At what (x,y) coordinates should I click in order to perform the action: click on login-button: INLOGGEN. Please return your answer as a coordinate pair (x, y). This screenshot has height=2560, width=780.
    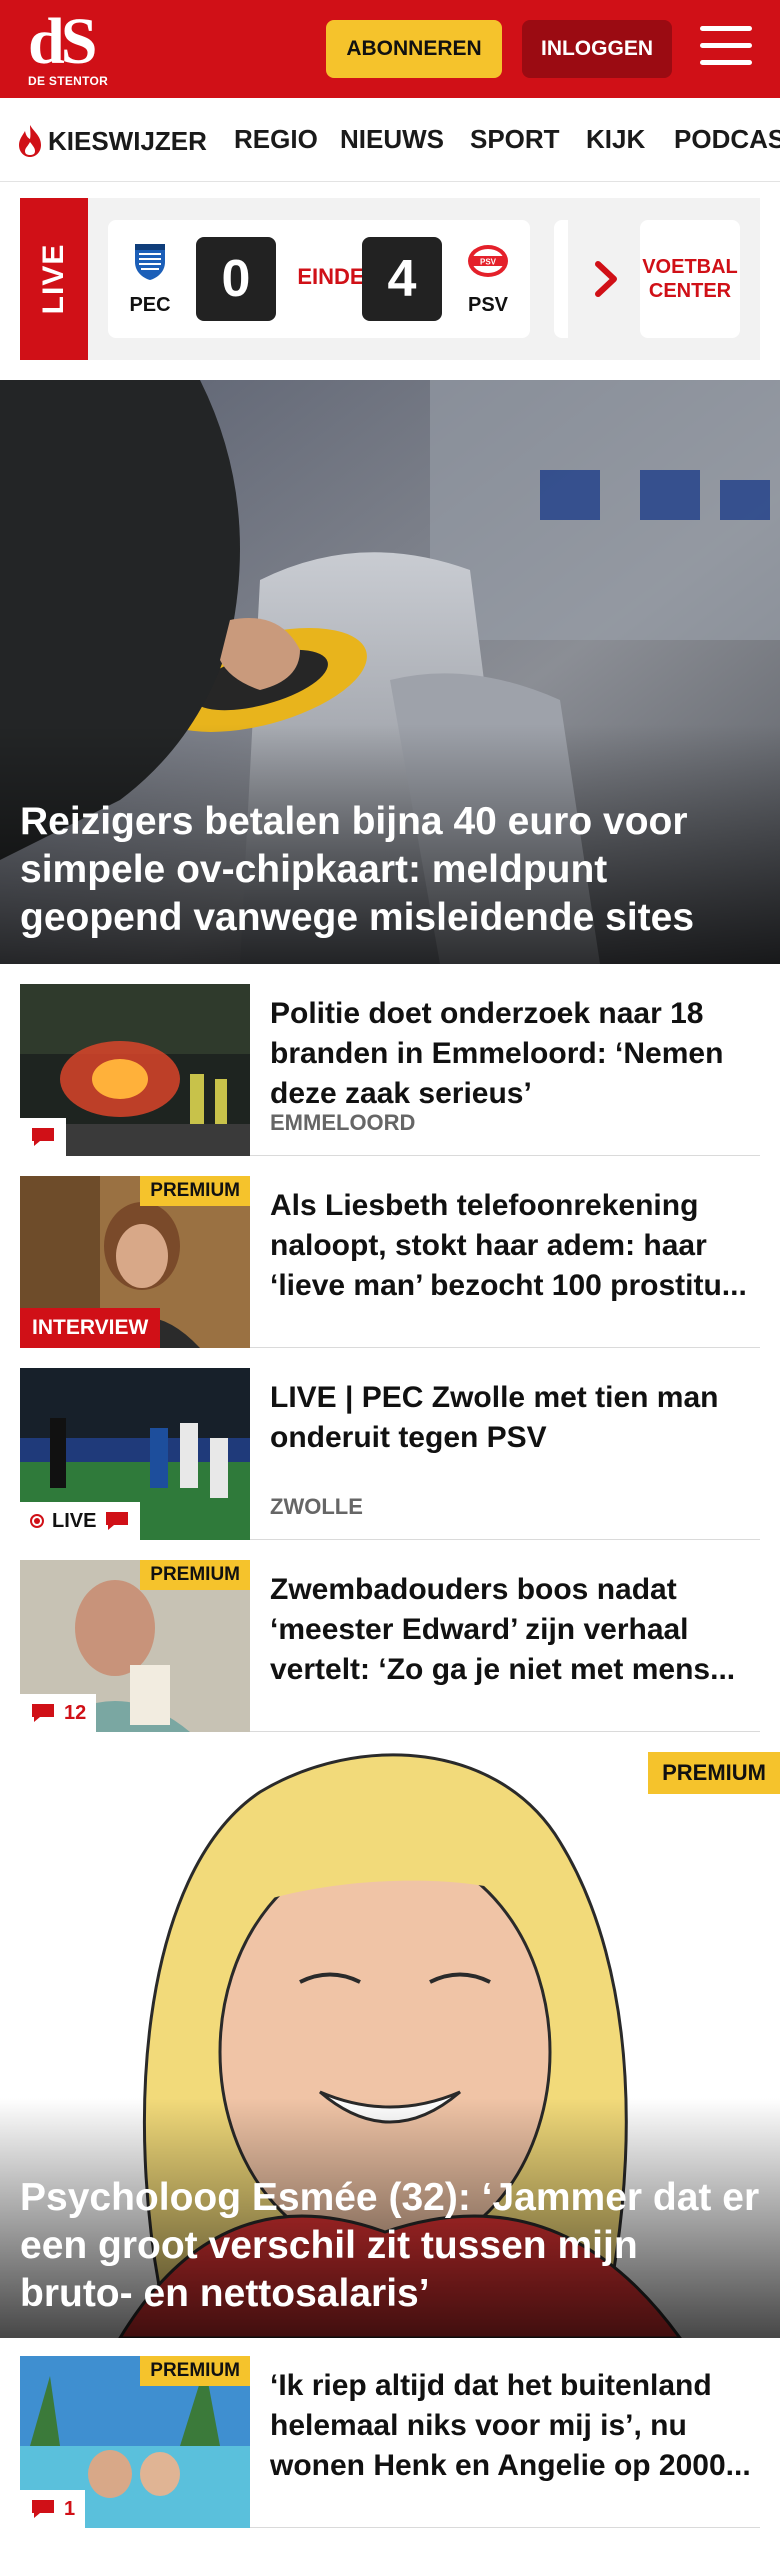
    Looking at the image, I should click on (597, 49).